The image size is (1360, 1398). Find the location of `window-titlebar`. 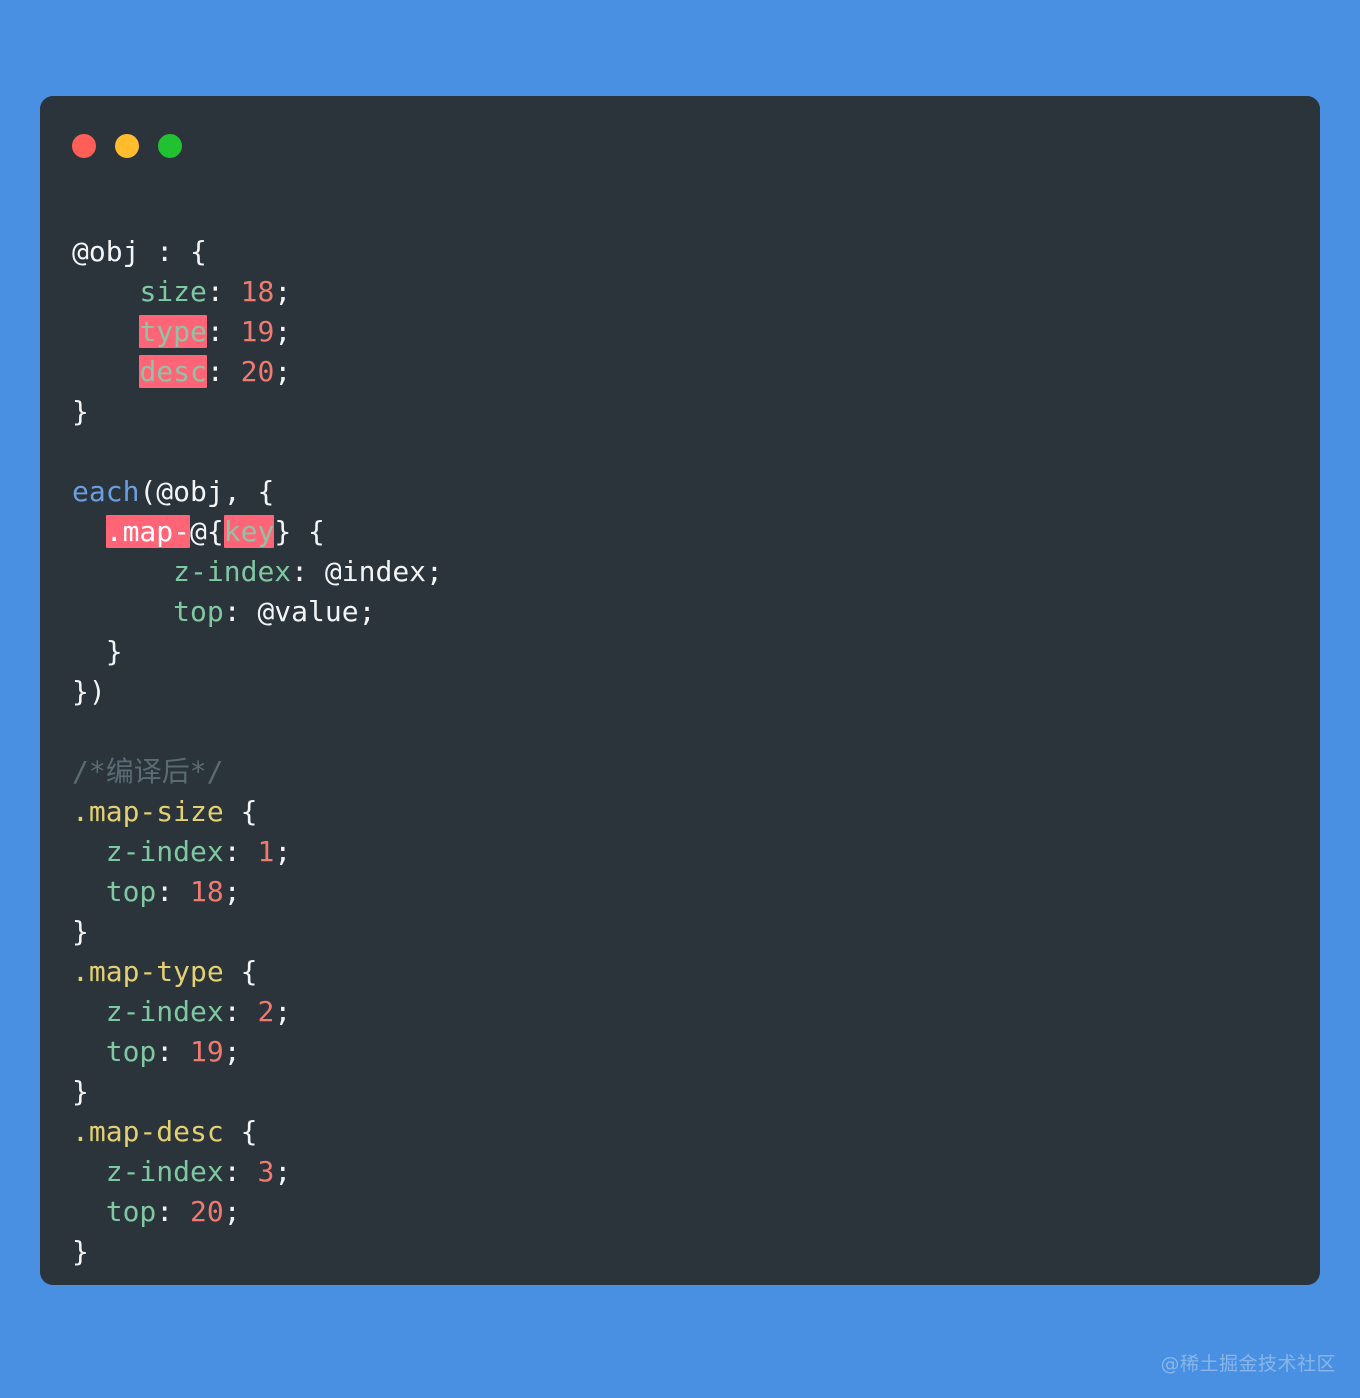

window-titlebar is located at coordinates (127, 146).